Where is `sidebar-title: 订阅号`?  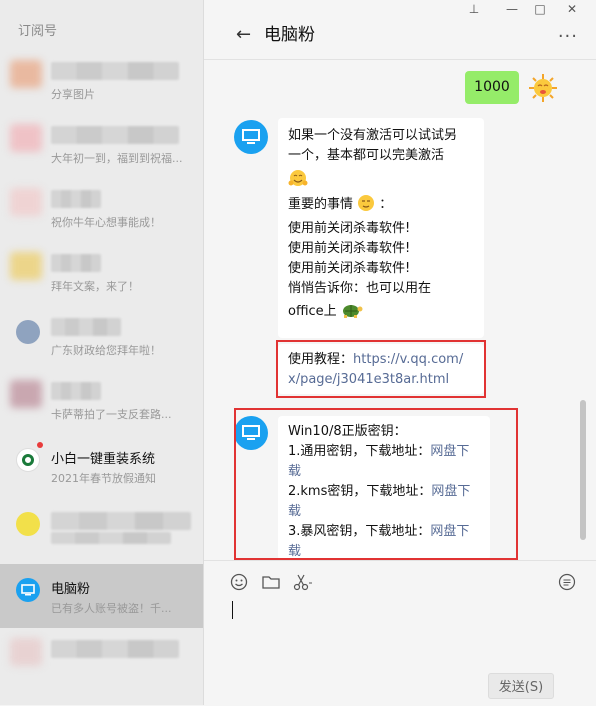
sidebar-title: 订阅号 is located at coordinates (38, 31).